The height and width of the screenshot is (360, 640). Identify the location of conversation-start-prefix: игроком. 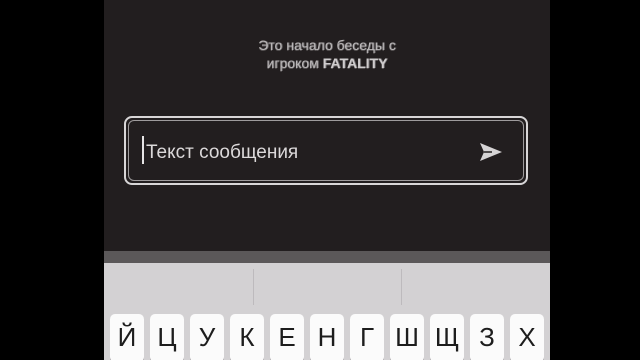
(294, 63).